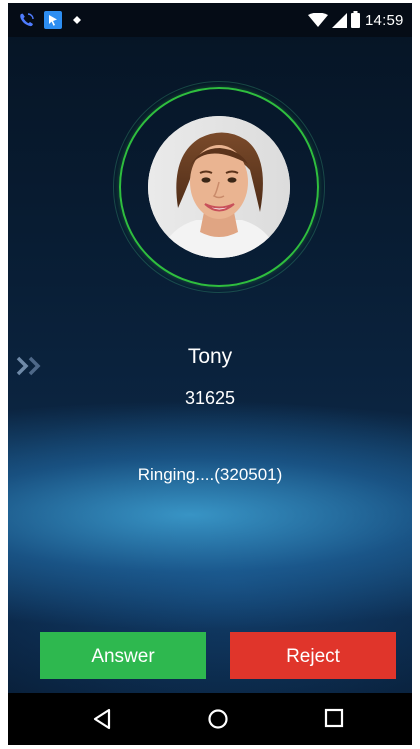 This screenshot has height=749, width=420. I want to click on phone-call-icon, so click(27, 20).